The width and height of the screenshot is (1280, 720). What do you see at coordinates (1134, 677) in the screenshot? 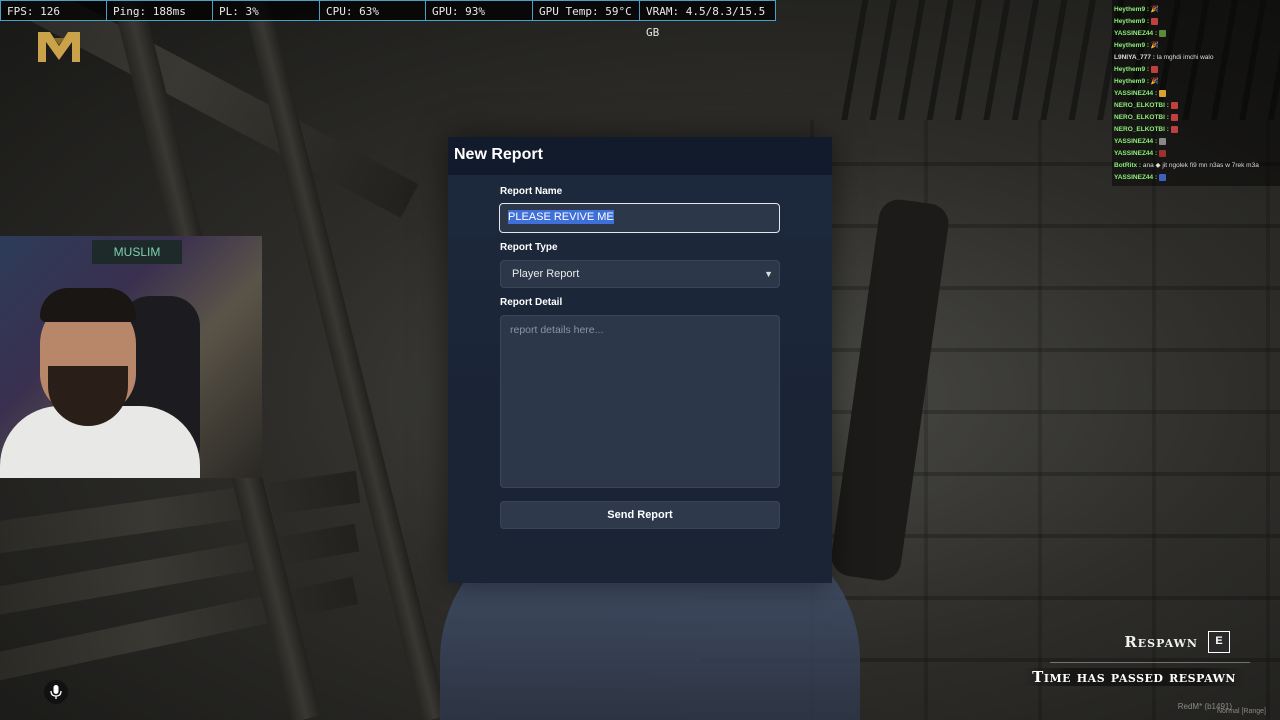
I see `time-passed-message: Time has passed respawn` at bounding box center [1134, 677].